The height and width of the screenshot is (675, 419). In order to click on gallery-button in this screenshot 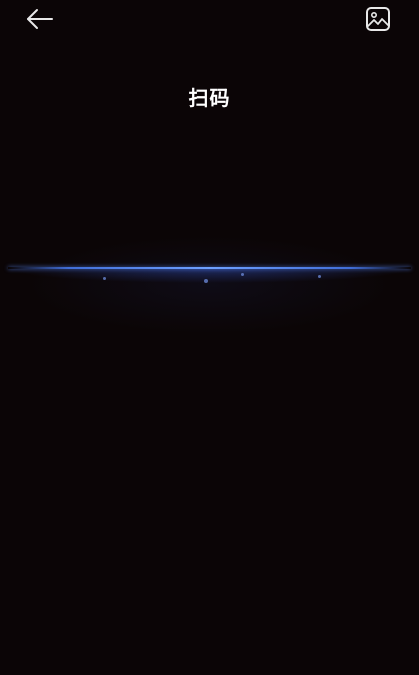, I will do `click(378, 19)`.